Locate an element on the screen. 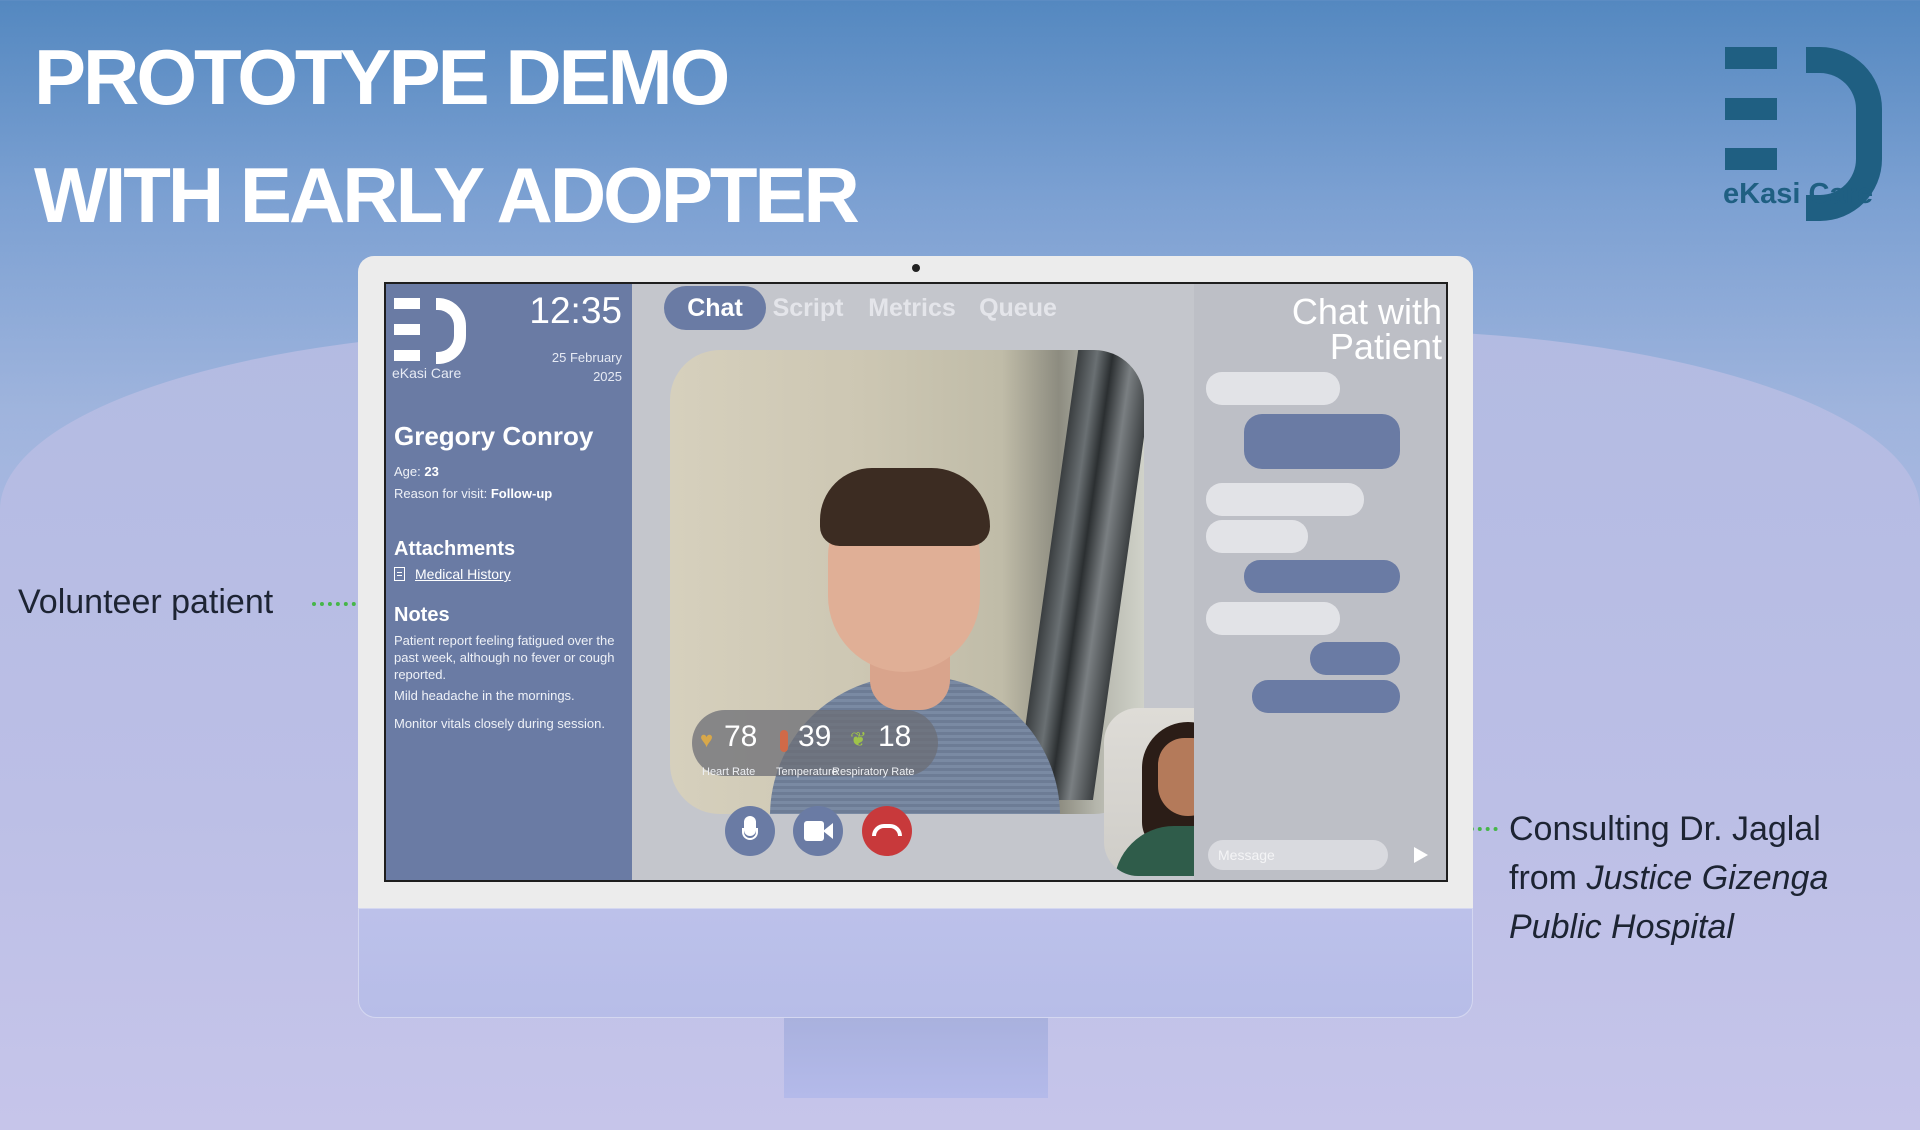 Image resolution: width=1920 pixels, height=1130 pixels. patient-visit-reason: Reason for visit: Follow-up is located at coordinates (473, 493).